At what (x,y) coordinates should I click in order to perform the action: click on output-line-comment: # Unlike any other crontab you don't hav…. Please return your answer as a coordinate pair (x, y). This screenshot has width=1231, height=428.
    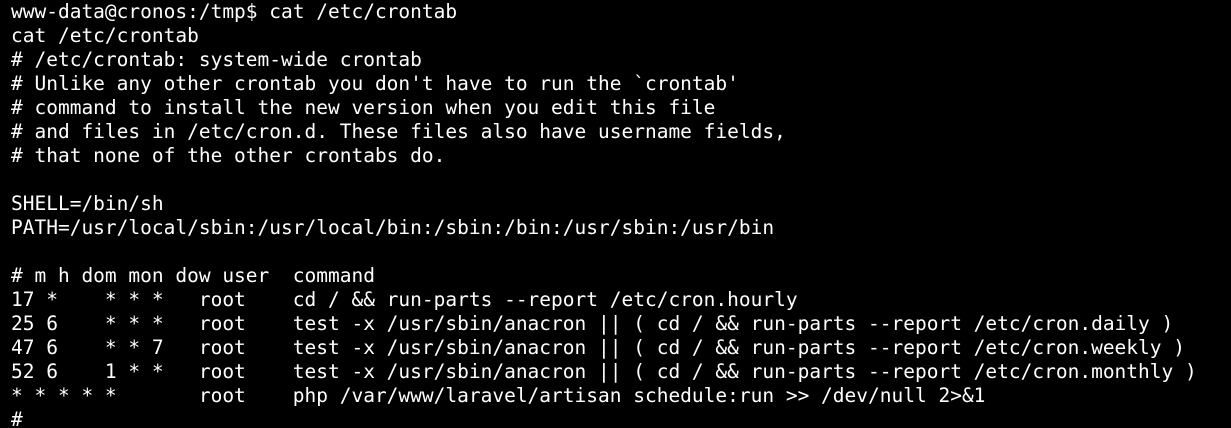
    Looking at the image, I should click on (375, 83).